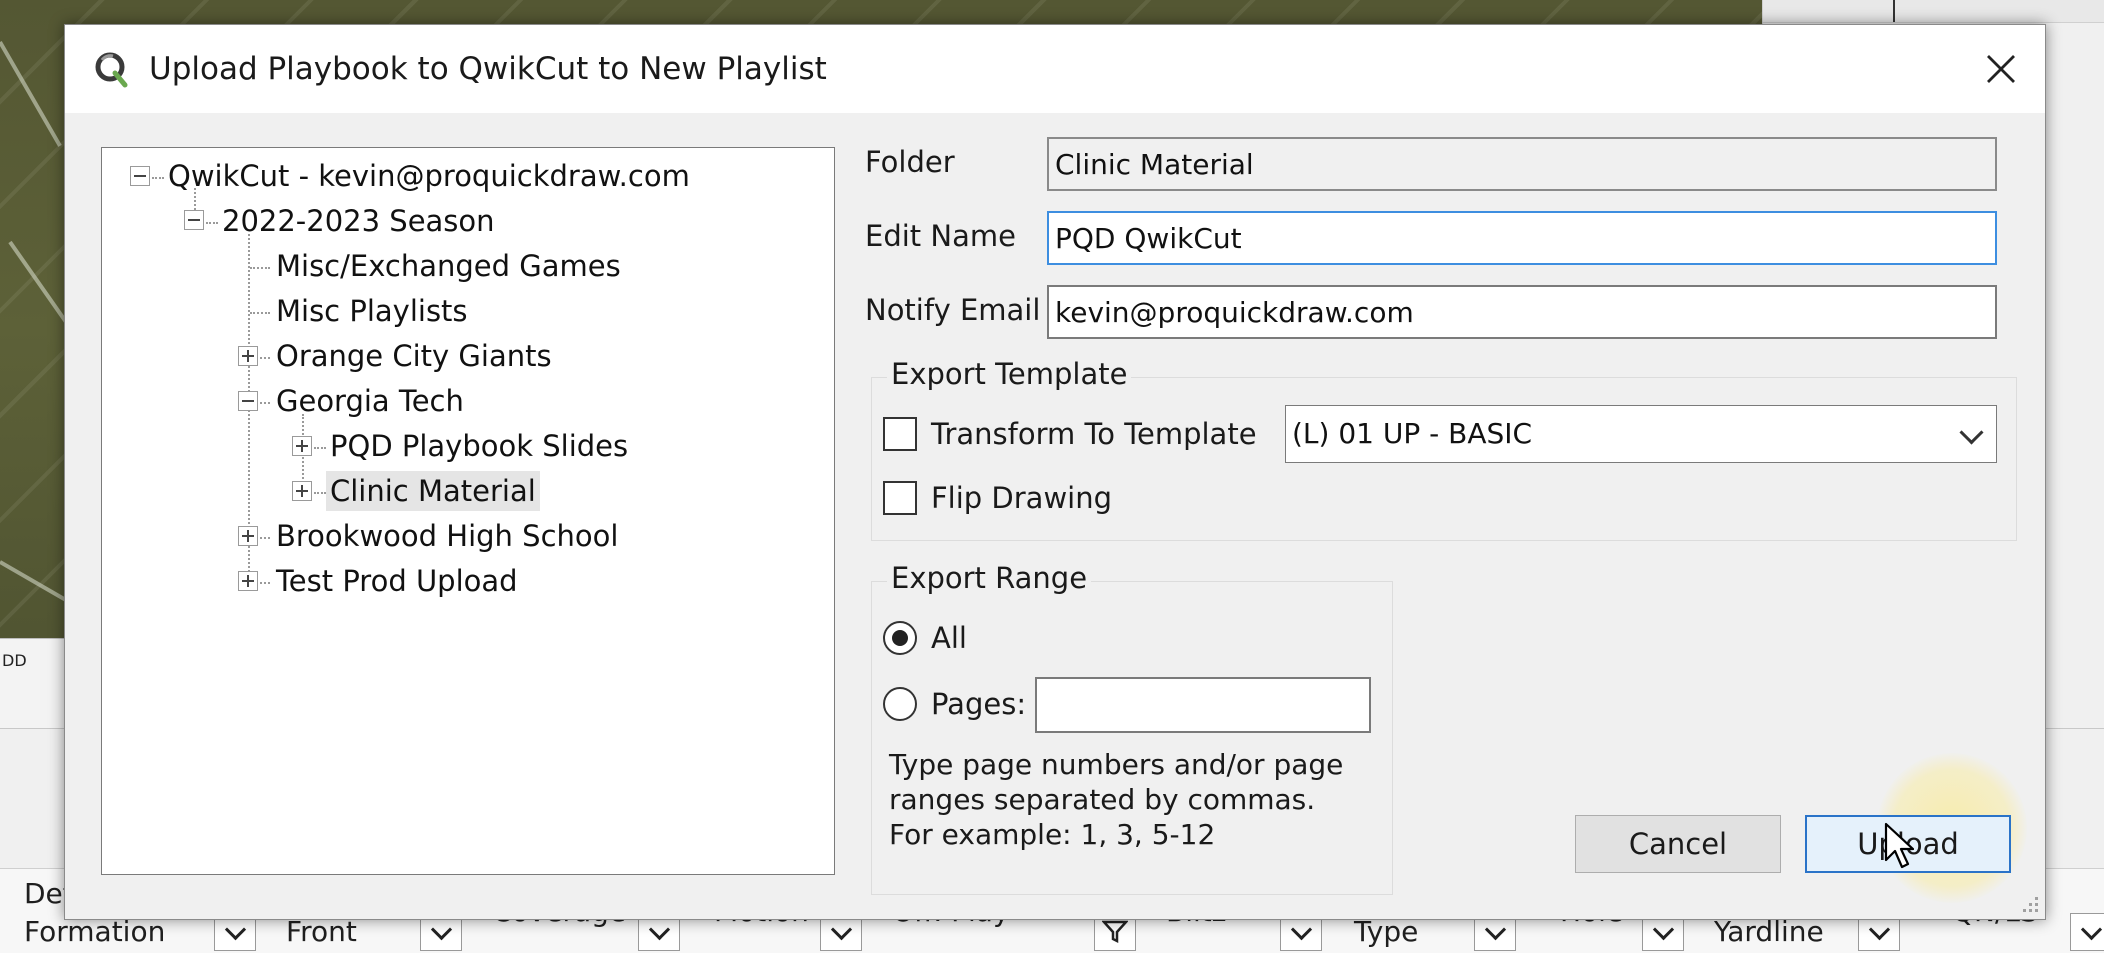 This screenshot has width=2104, height=953. What do you see at coordinates (900, 704) in the screenshot?
I see `range-pages-radio` at bounding box center [900, 704].